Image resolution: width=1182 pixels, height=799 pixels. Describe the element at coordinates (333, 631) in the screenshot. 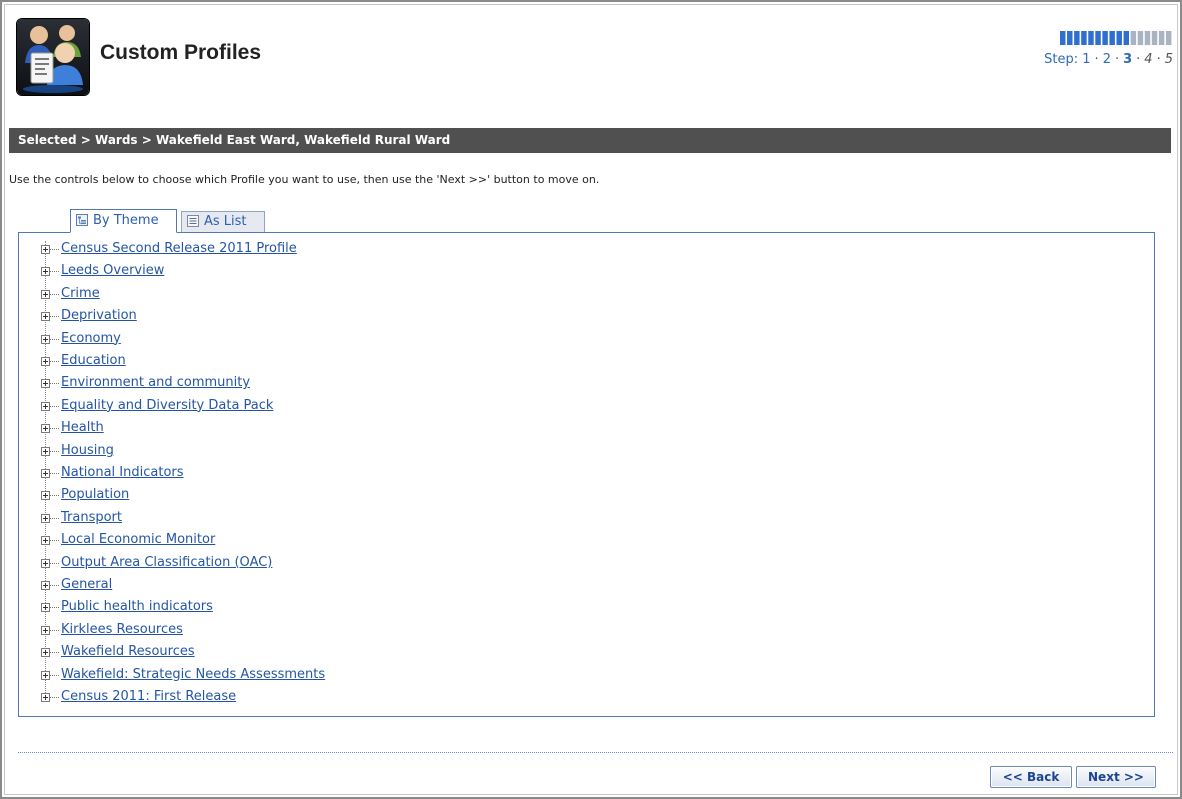

I see `tree-item: Kirklees Resources` at that location.